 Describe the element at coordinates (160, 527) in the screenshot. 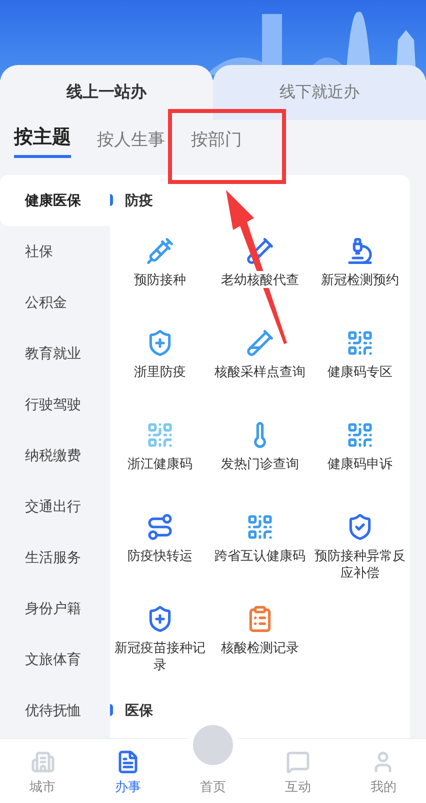

I see `route-icon` at that location.